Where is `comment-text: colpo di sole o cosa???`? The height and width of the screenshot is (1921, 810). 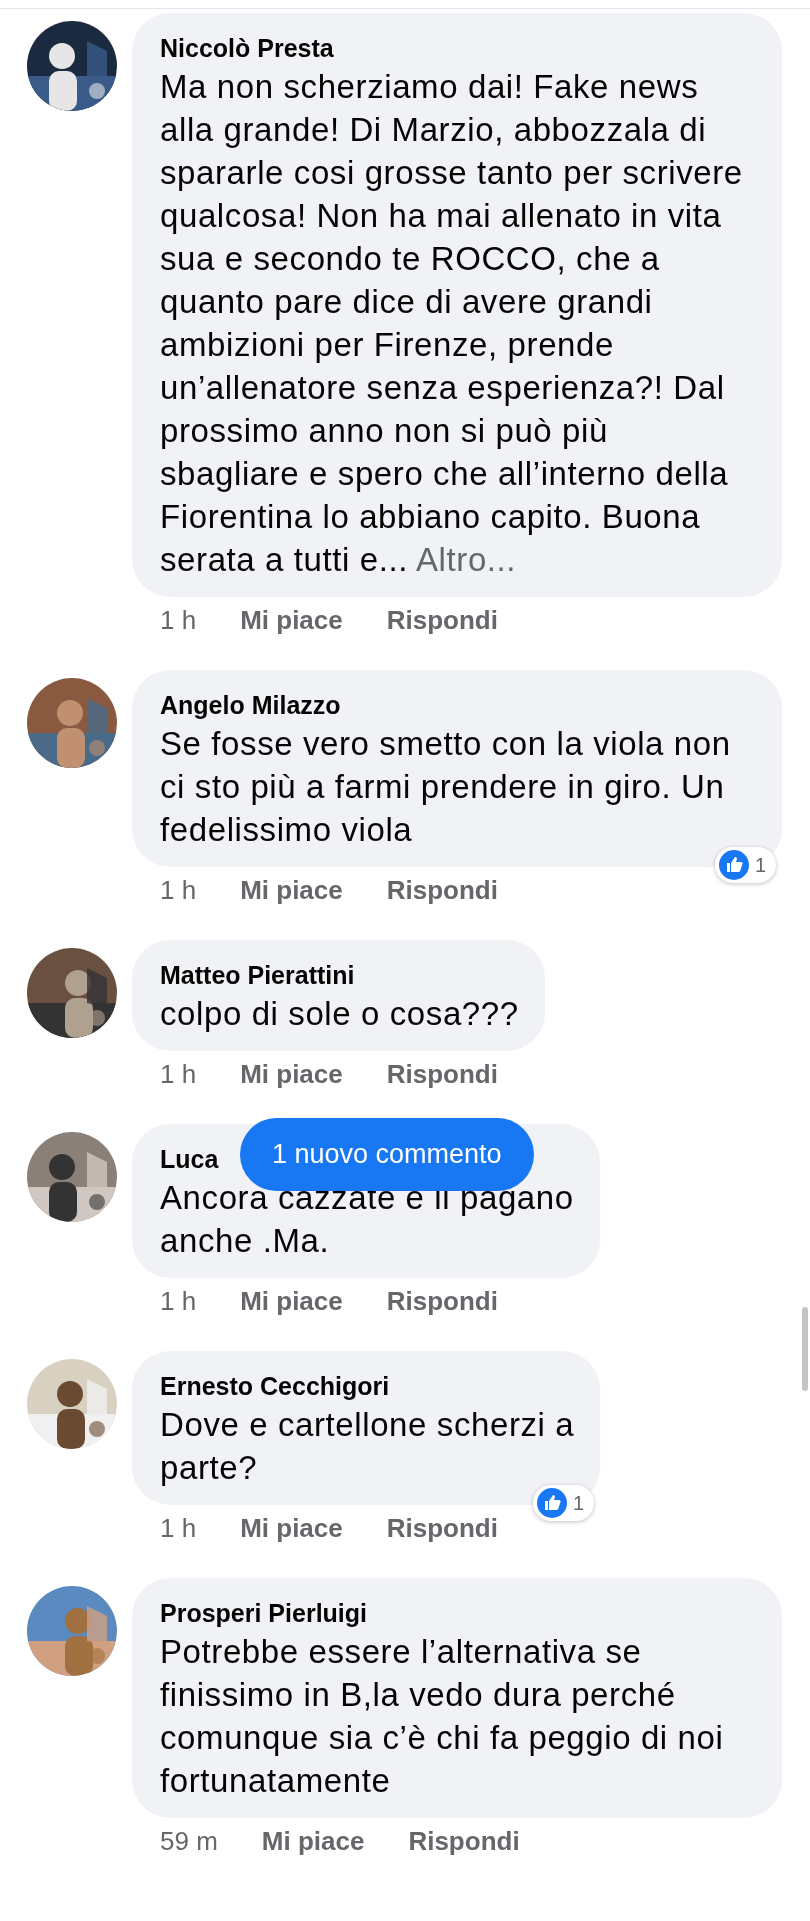
comment-text: colpo di sole o cosa??? is located at coordinates (339, 1014).